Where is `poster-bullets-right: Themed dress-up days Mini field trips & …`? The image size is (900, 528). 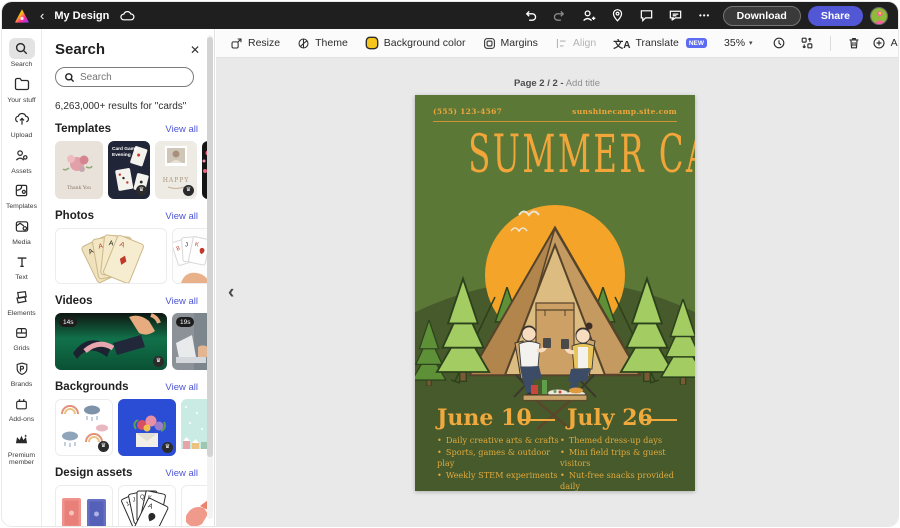
poster-bullets-right: Themed dress-up days Mini field trips & … is located at coordinates (626, 463).